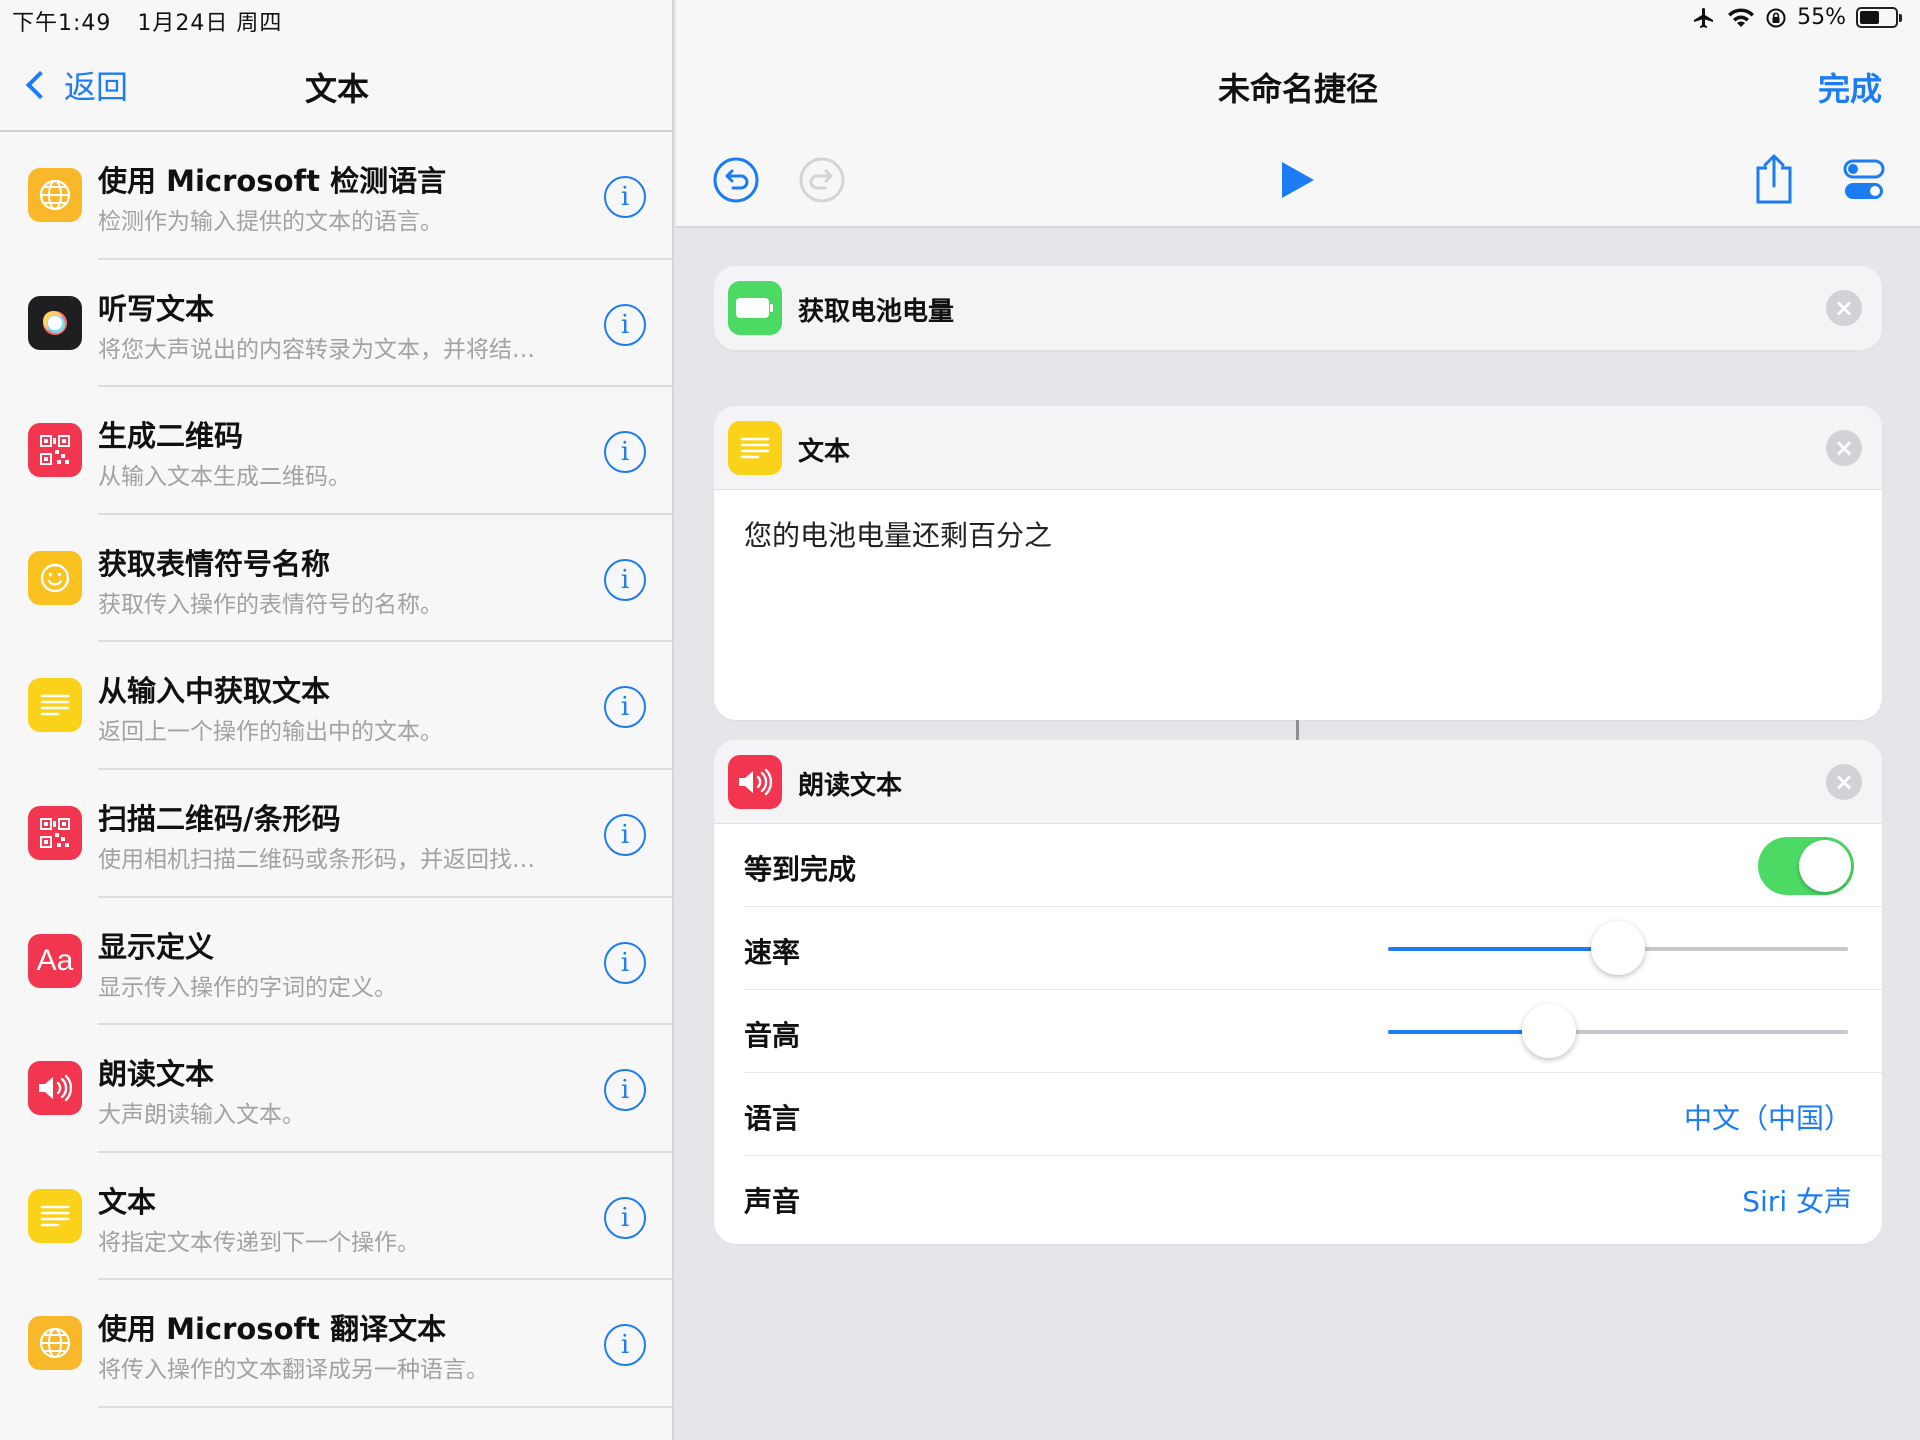 The height and width of the screenshot is (1440, 1920). I want to click on status-time: 下午1:49, so click(62, 23).